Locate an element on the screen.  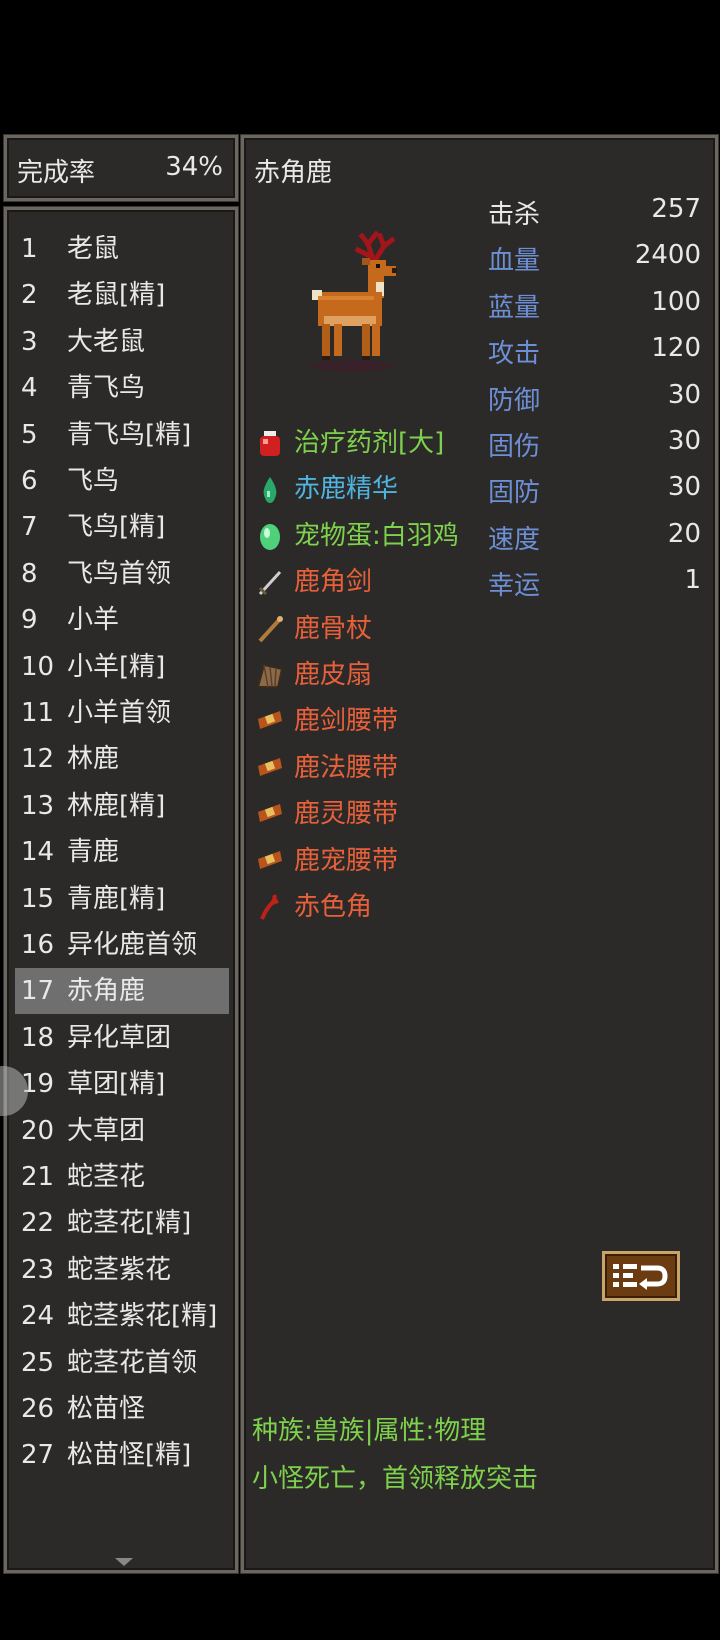
list-item: 13 林鹿[精] is located at coordinates (122, 806).